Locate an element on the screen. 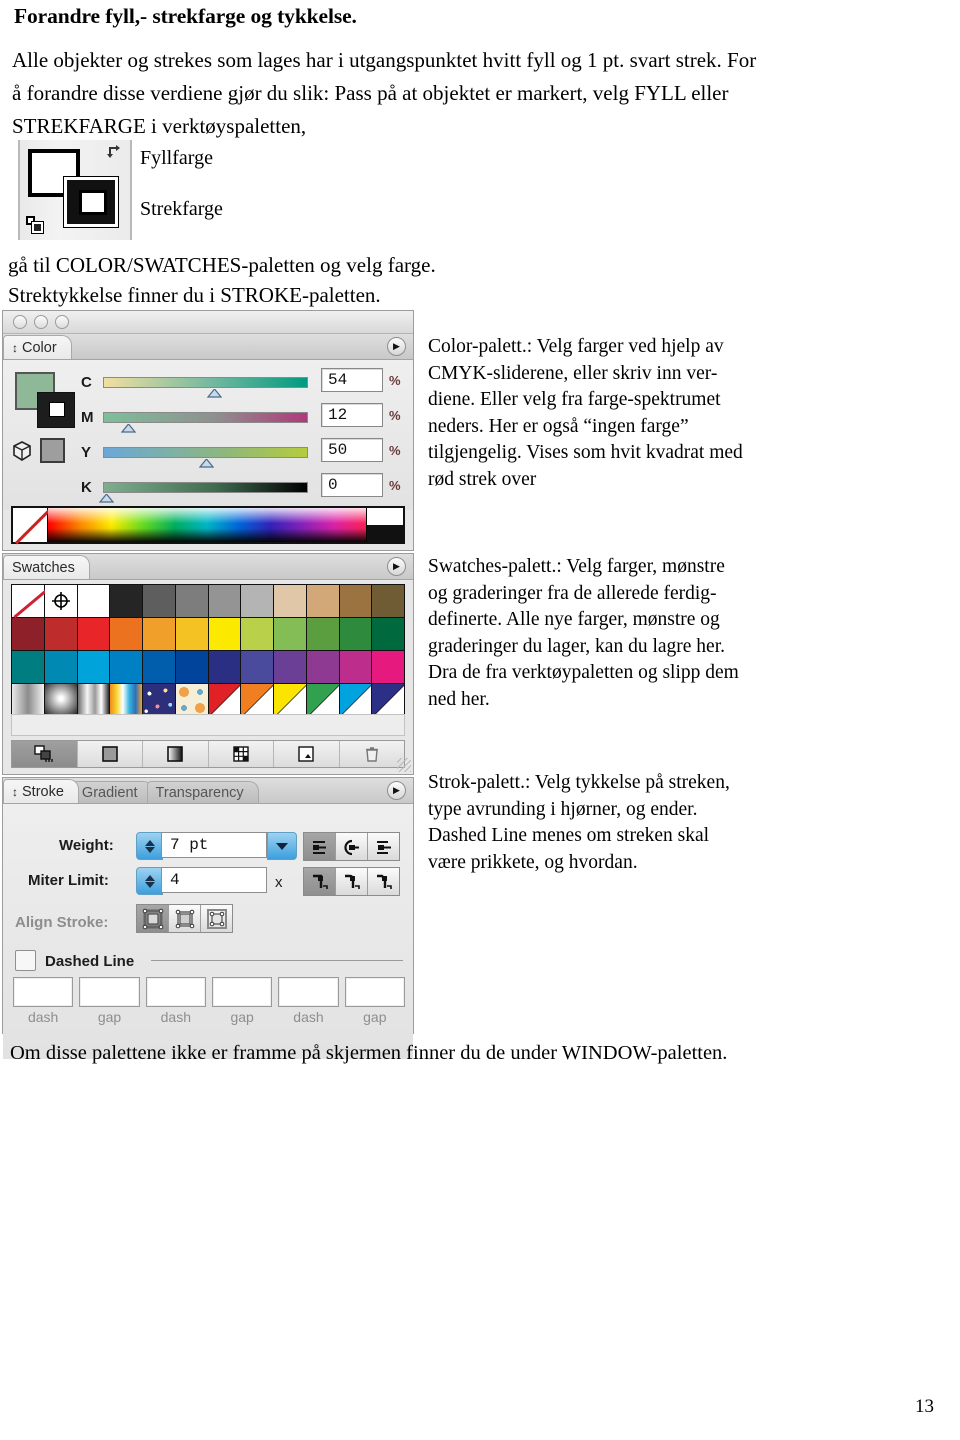 The height and width of the screenshot is (1440, 960). value-input-m: 12 is located at coordinates (352, 415).